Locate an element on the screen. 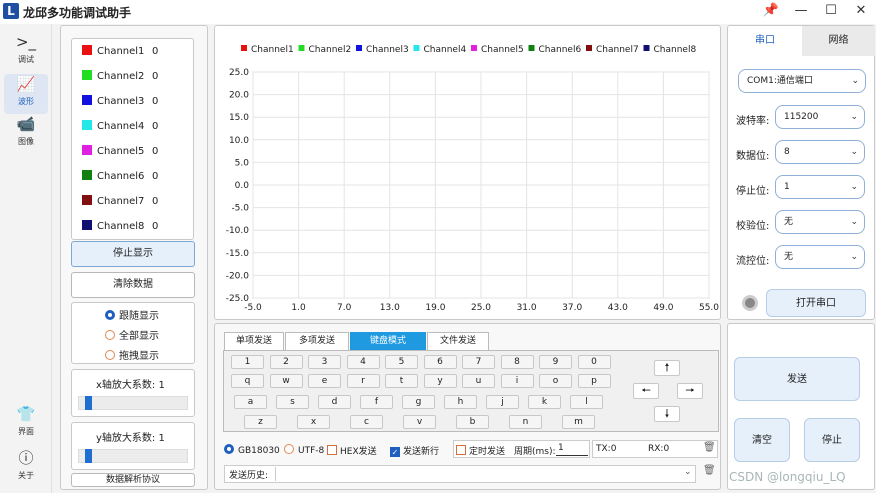  key-8: 8 is located at coordinates (517, 362).